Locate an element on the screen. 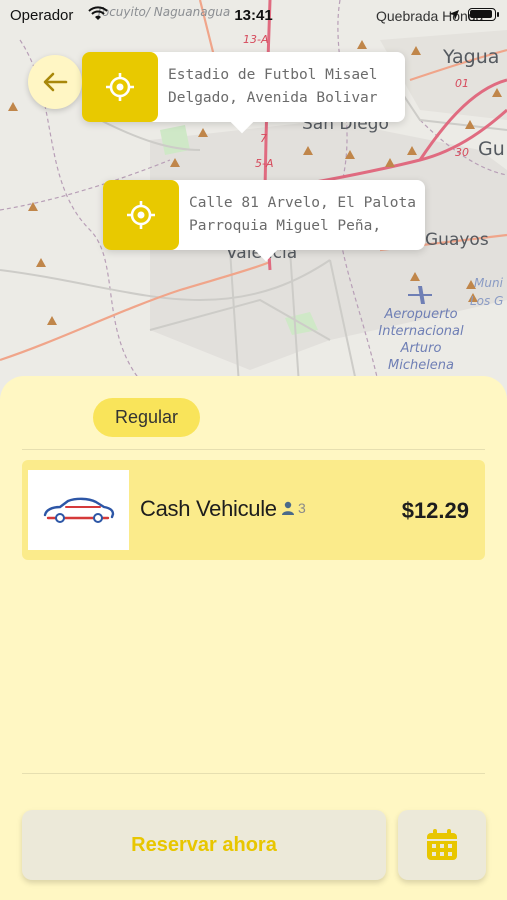 The width and height of the screenshot is (507, 900). destination-pin-button is located at coordinates (141, 215).